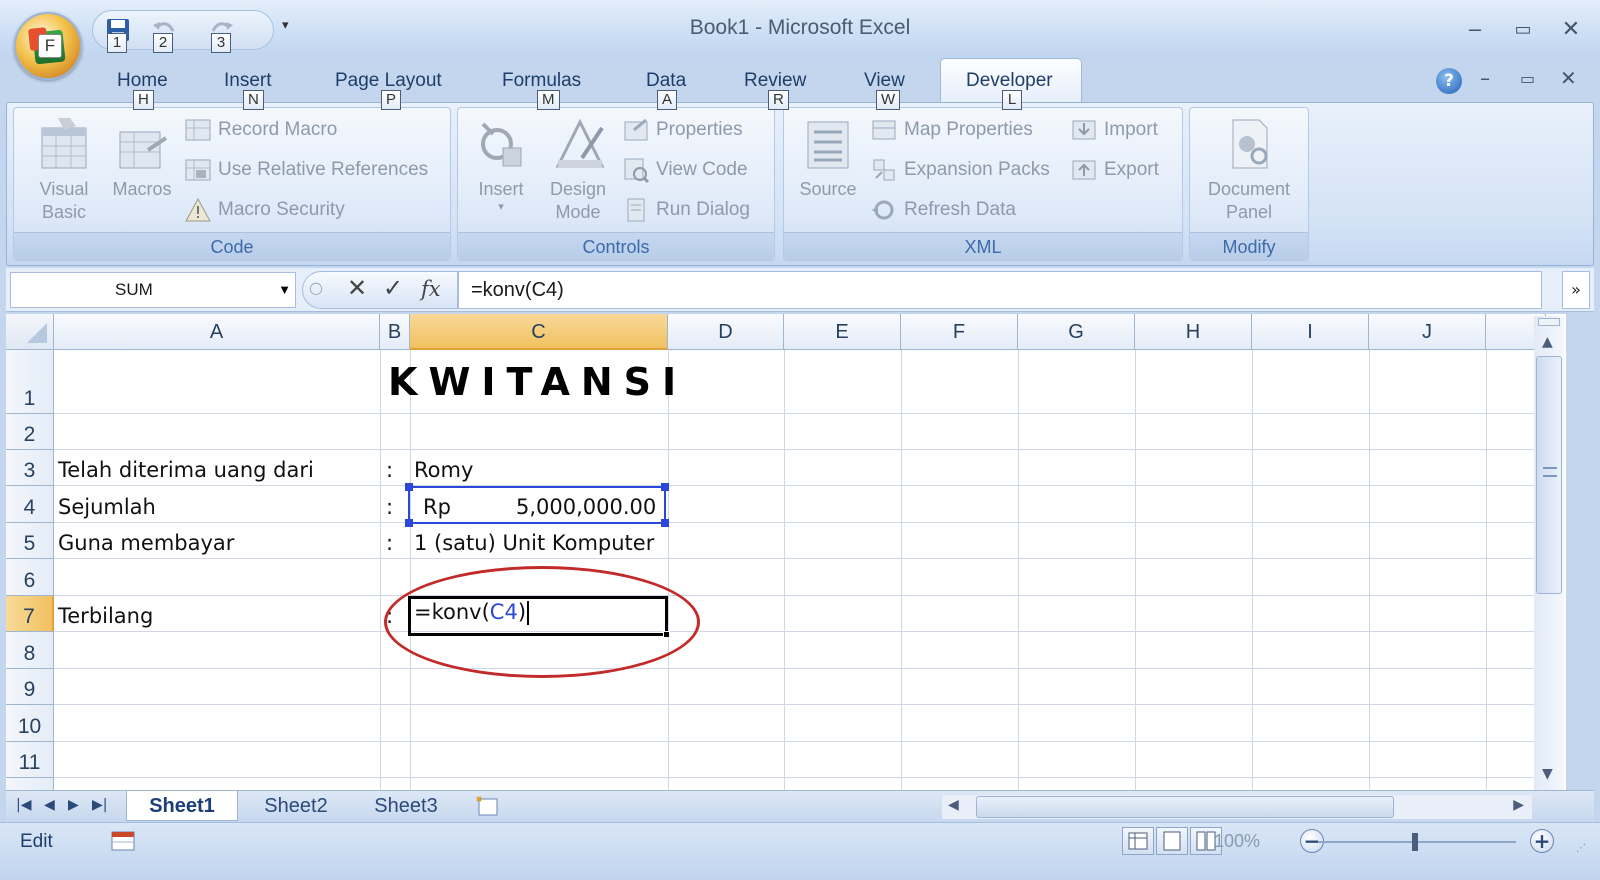 This screenshot has height=880, width=1600. What do you see at coordinates (49, 805) in the screenshot?
I see `prev-sheet-icon: ◀` at bounding box center [49, 805].